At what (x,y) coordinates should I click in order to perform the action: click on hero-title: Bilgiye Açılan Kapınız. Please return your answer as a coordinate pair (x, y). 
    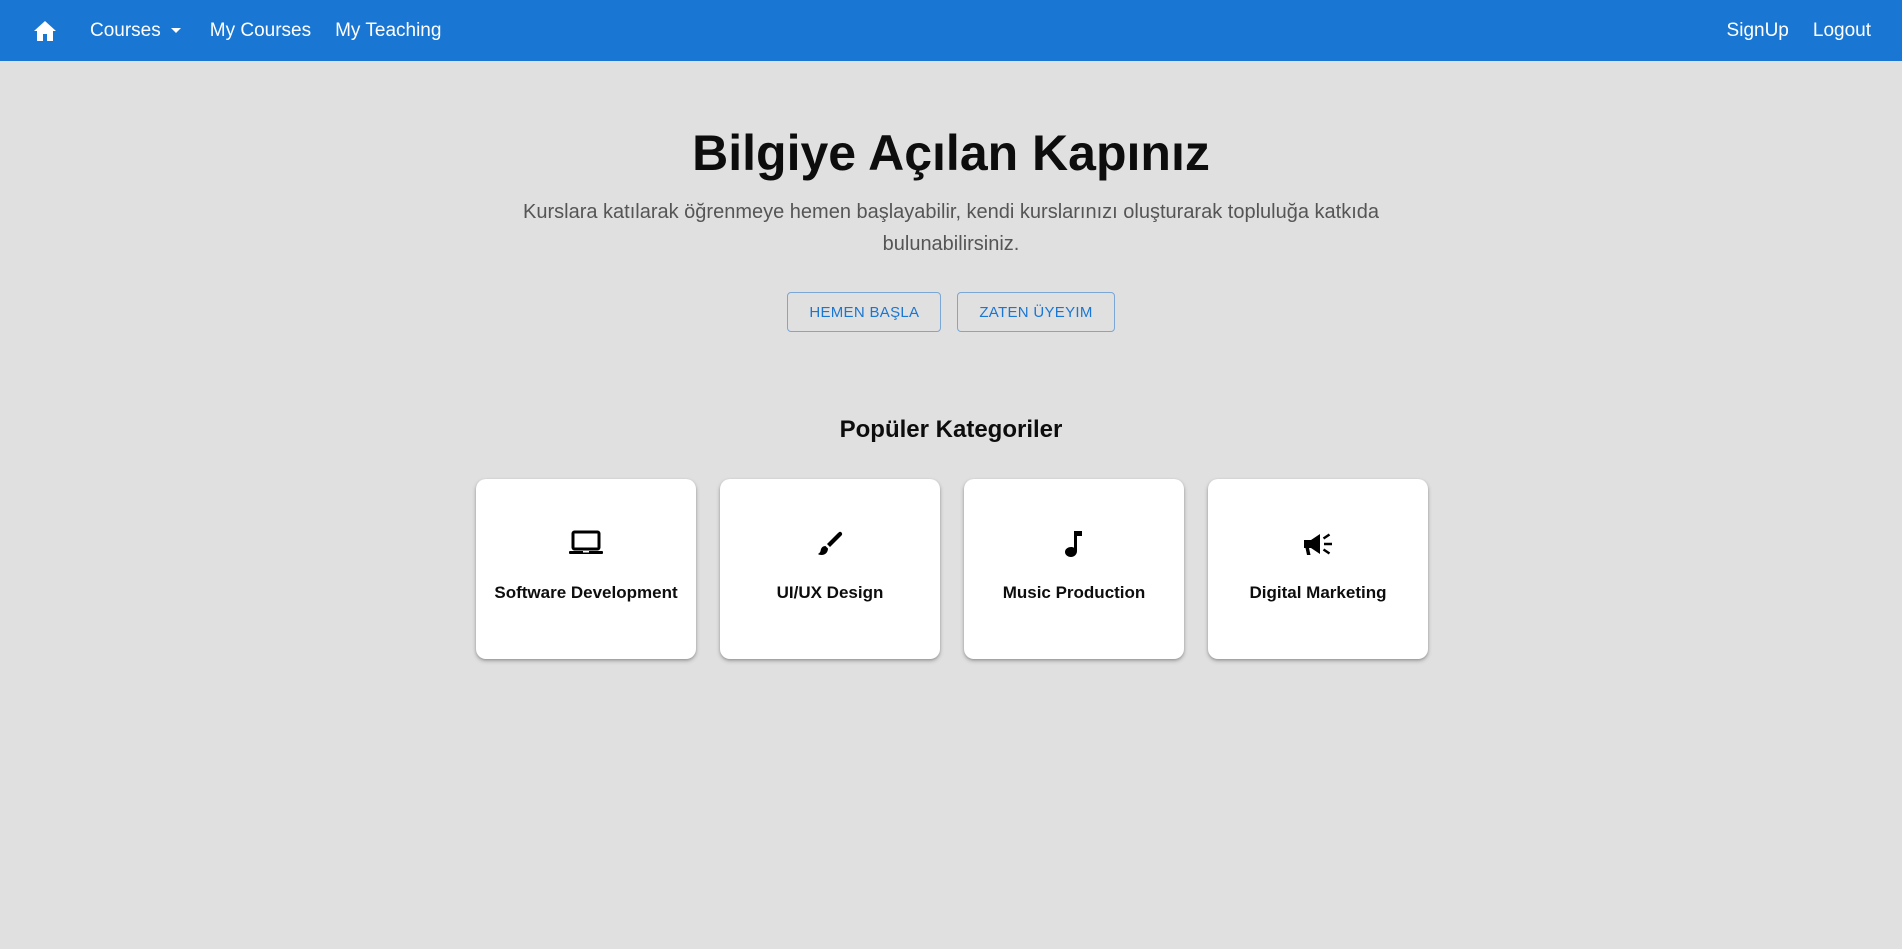
    Looking at the image, I should click on (951, 153).